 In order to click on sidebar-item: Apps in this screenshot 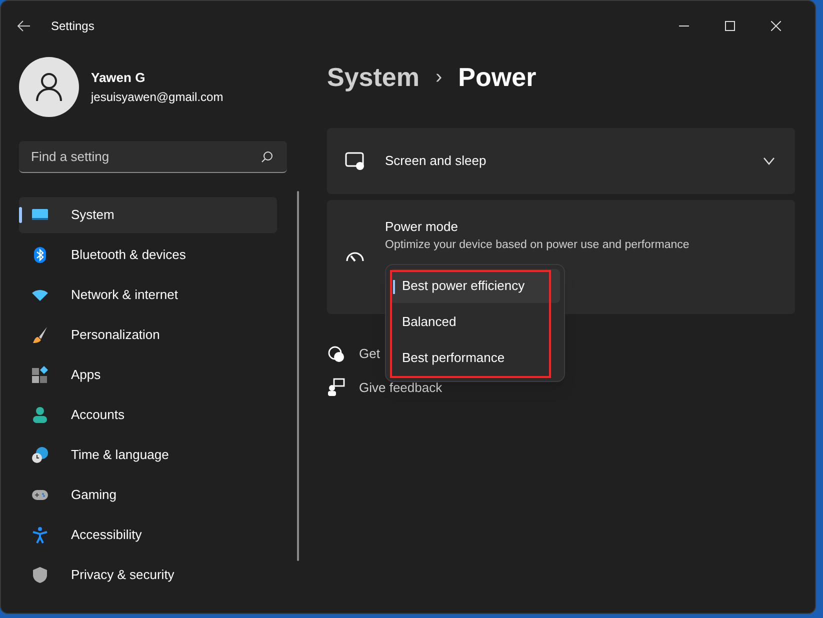, I will do `click(148, 375)`.